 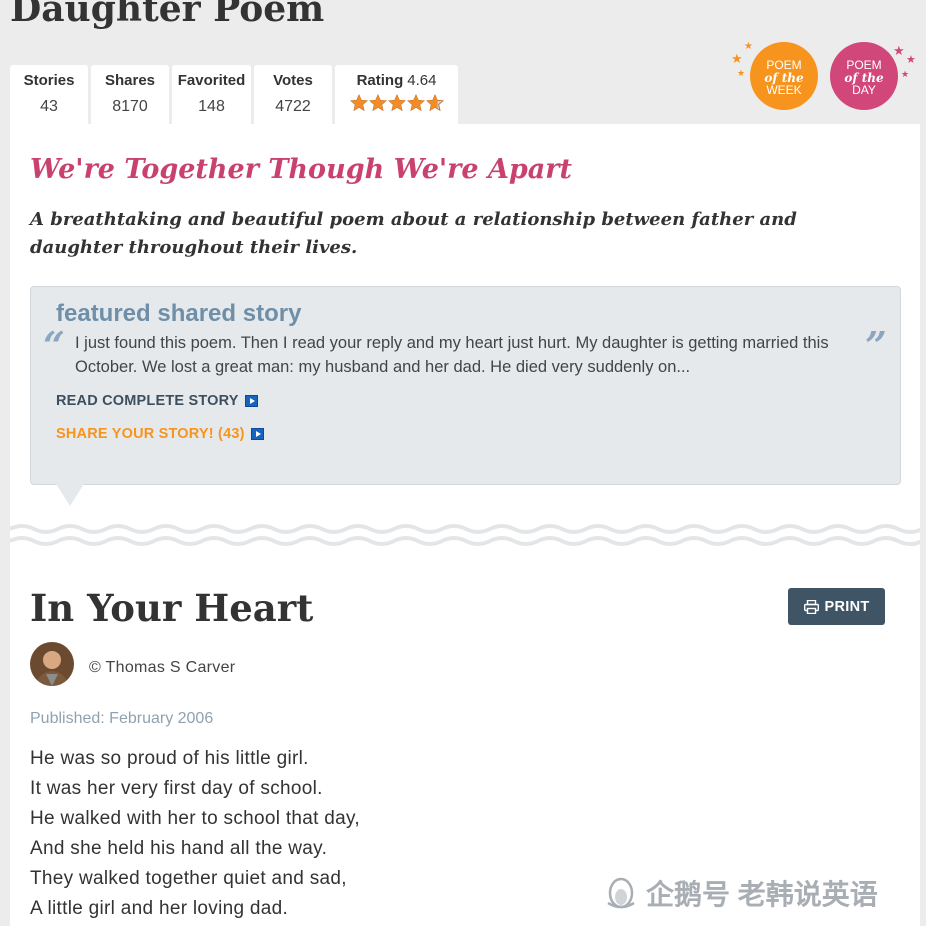 I want to click on penguin-logo-icon, so click(x=621, y=893).